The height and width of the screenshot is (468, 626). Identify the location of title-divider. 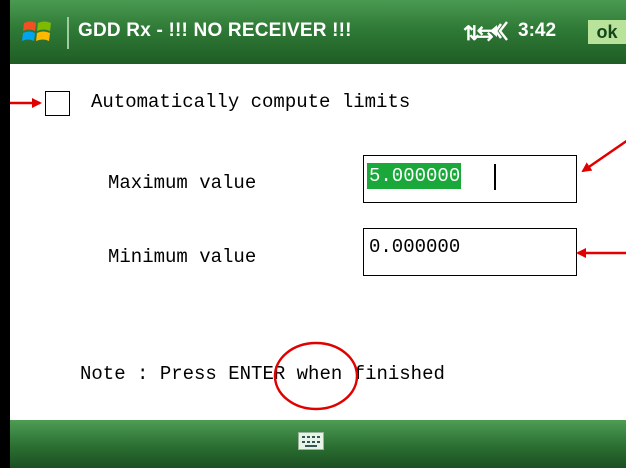
(68, 33).